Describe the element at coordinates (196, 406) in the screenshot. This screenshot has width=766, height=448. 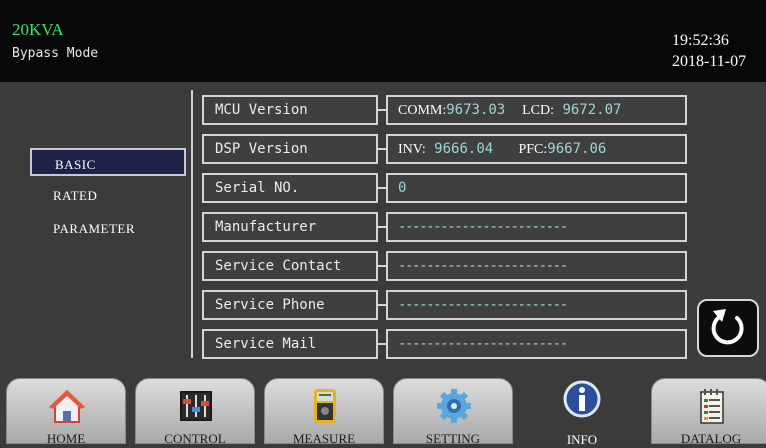
I see `sliders-icon` at that location.